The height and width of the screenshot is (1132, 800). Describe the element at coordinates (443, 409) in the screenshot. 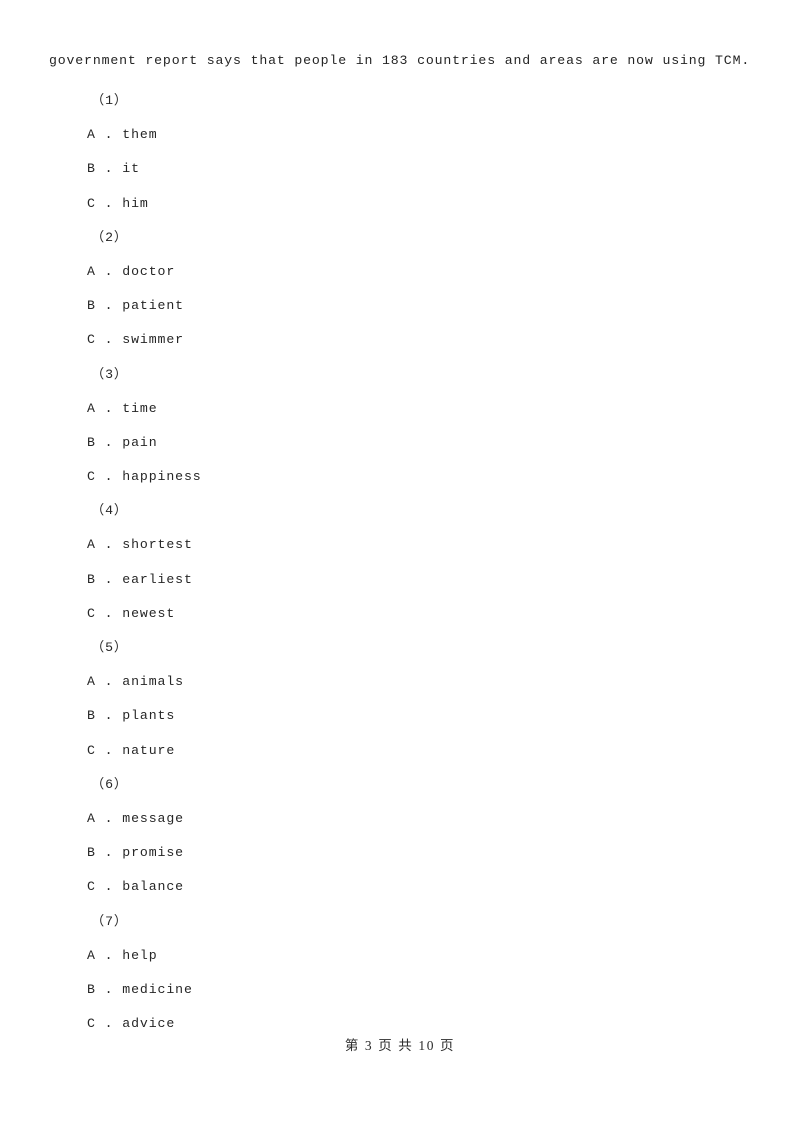

I see `answer-option: A . time` at that location.